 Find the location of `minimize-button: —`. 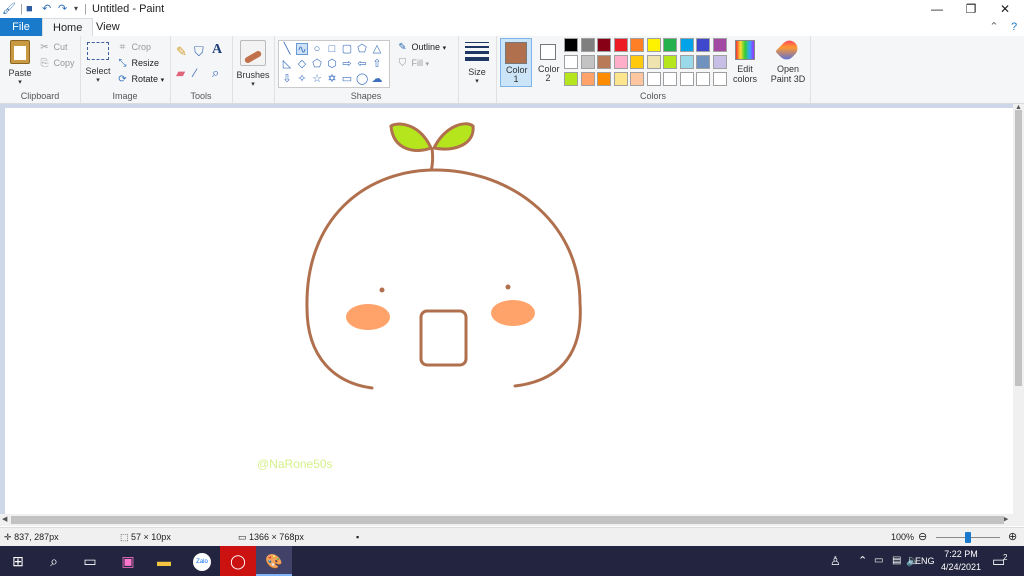

minimize-button: — is located at coordinates (937, 9).